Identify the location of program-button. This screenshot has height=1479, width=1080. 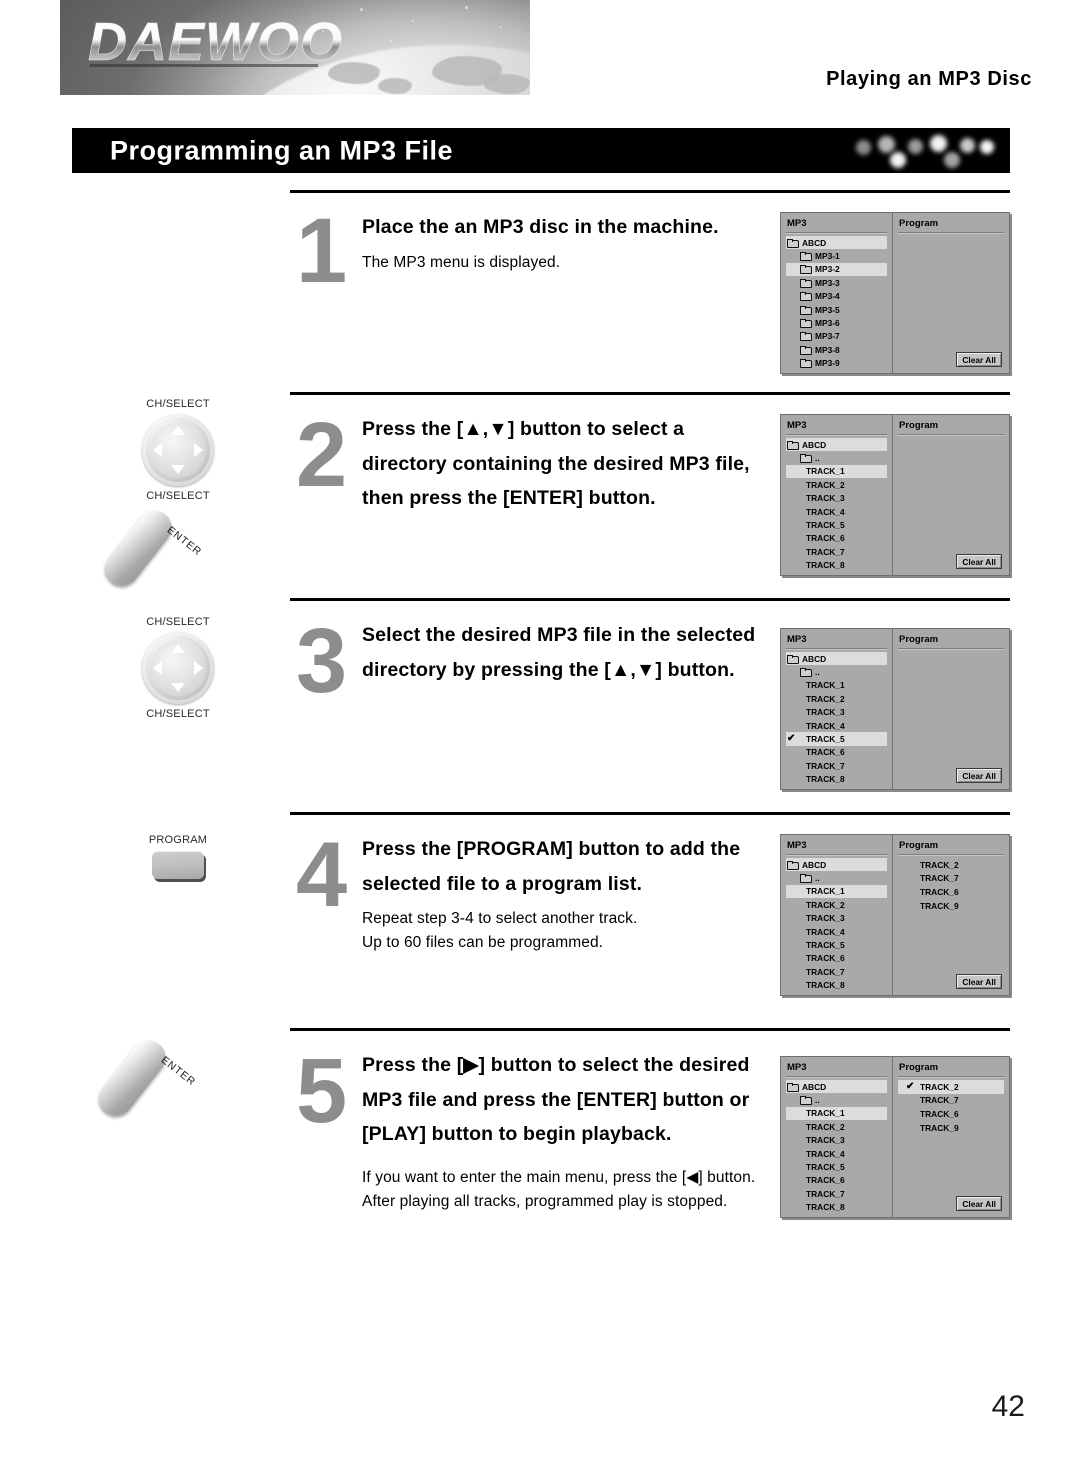
(178, 865).